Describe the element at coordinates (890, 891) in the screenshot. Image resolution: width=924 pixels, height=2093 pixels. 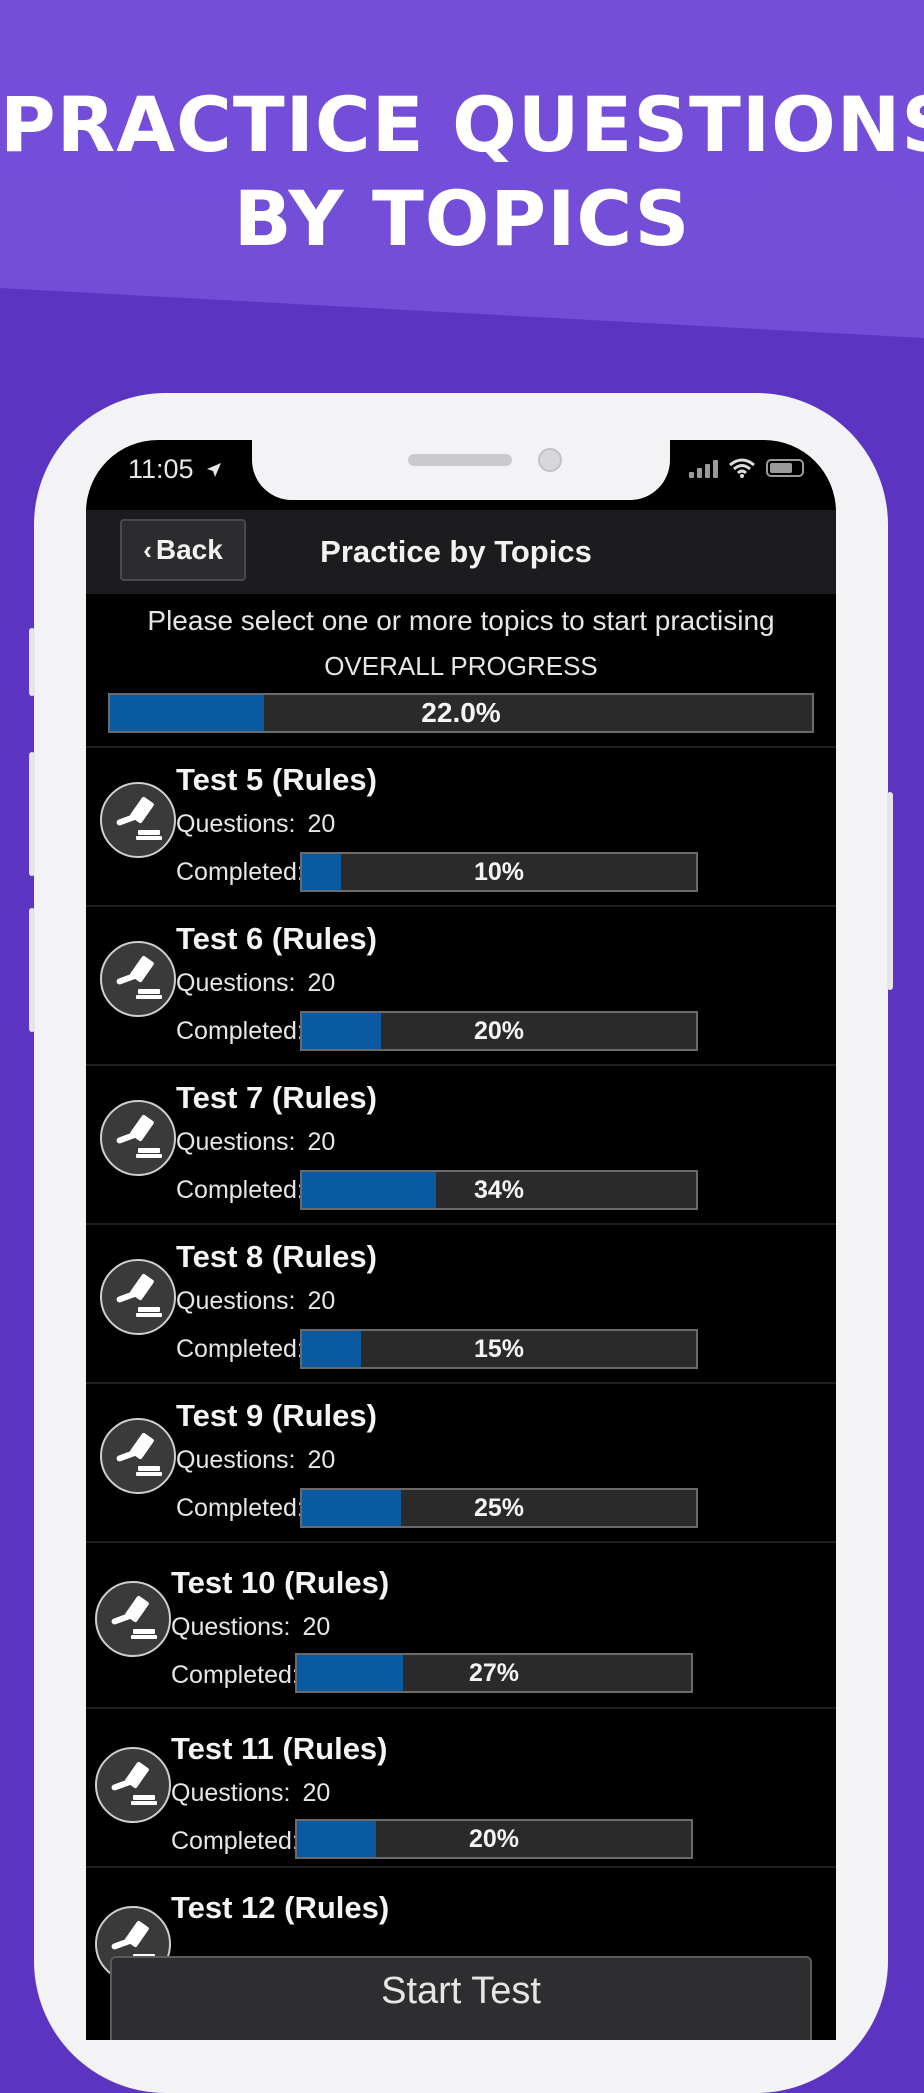
I see `phone-power-button` at that location.